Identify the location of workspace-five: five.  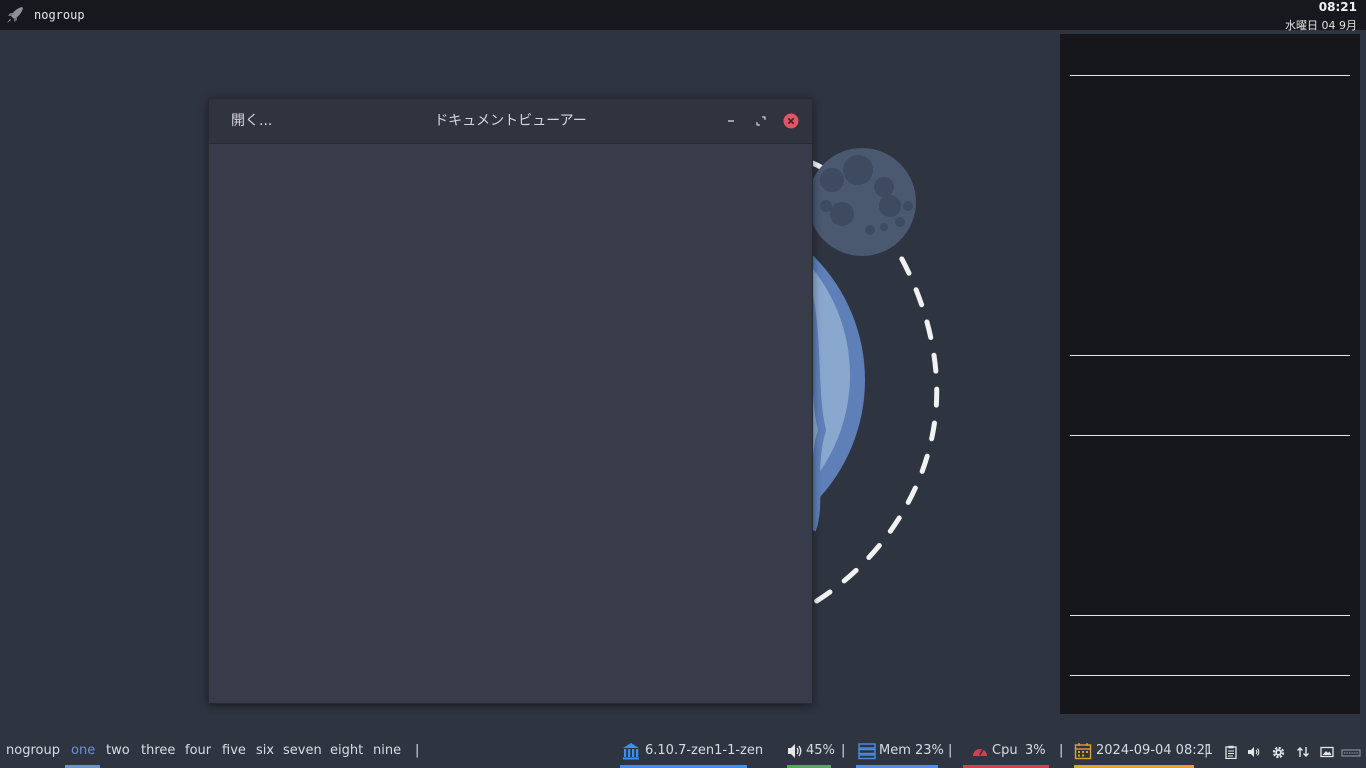
(234, 750).